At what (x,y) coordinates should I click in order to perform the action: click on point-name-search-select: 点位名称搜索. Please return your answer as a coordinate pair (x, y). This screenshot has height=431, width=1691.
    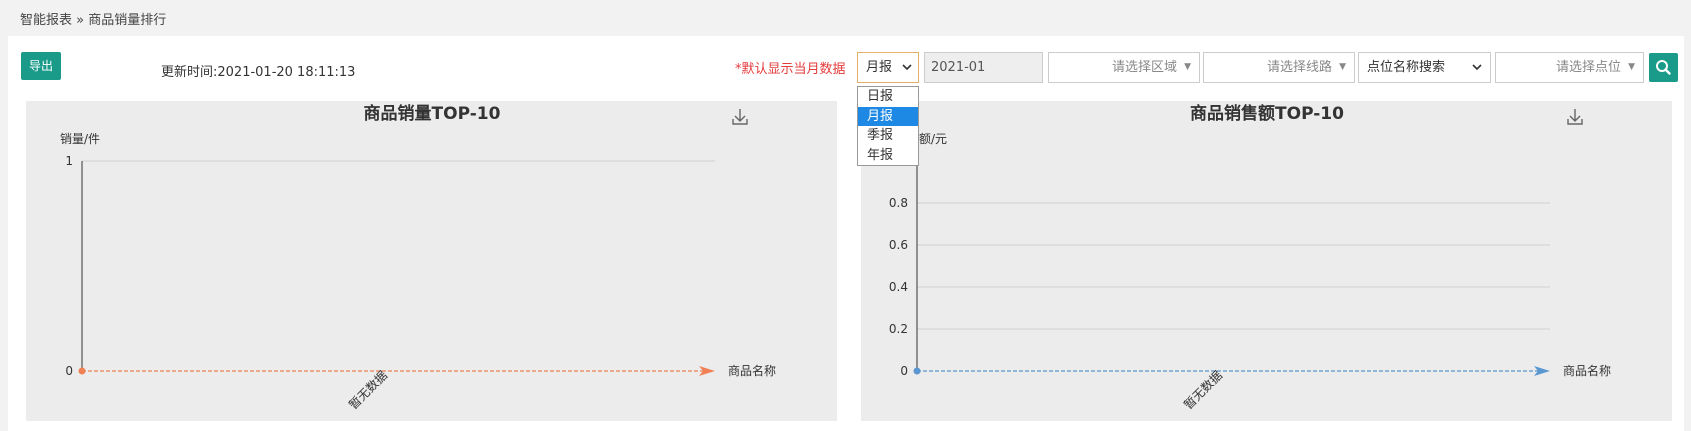
    Looking at the image, I should click on (1424, 67).